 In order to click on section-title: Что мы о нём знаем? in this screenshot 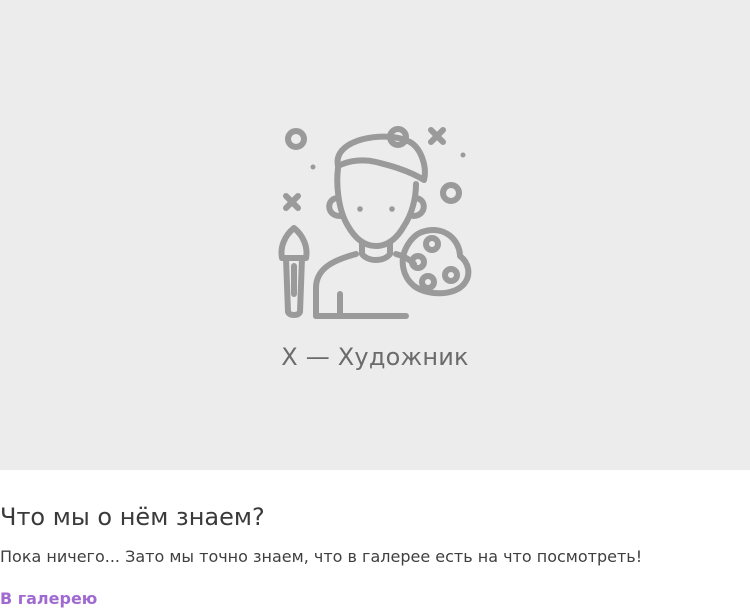, I will do `click(132, 517)`.